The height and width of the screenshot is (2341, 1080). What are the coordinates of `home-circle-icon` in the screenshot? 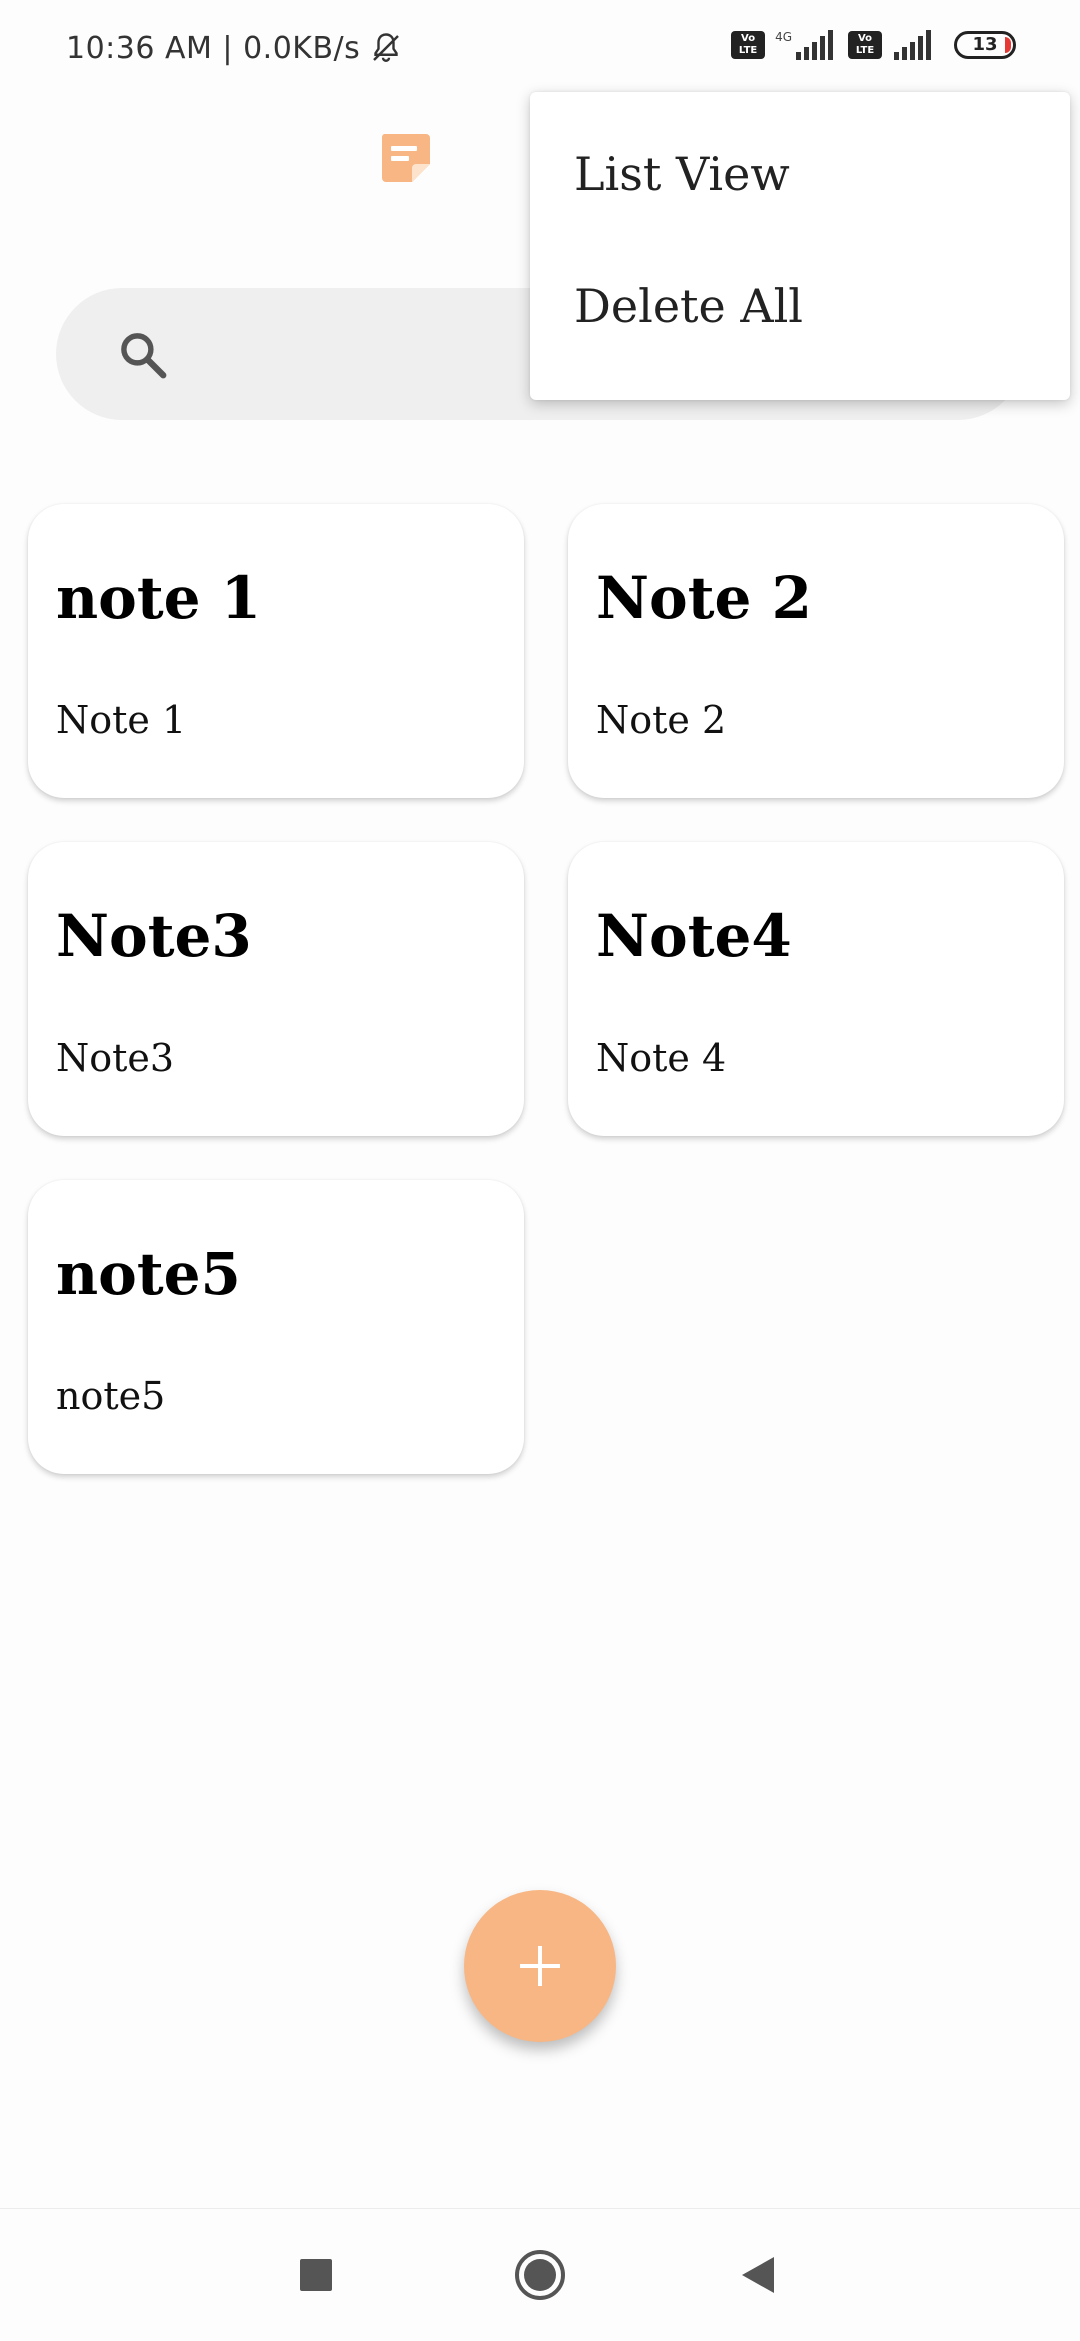 It's located at (540, 2275).